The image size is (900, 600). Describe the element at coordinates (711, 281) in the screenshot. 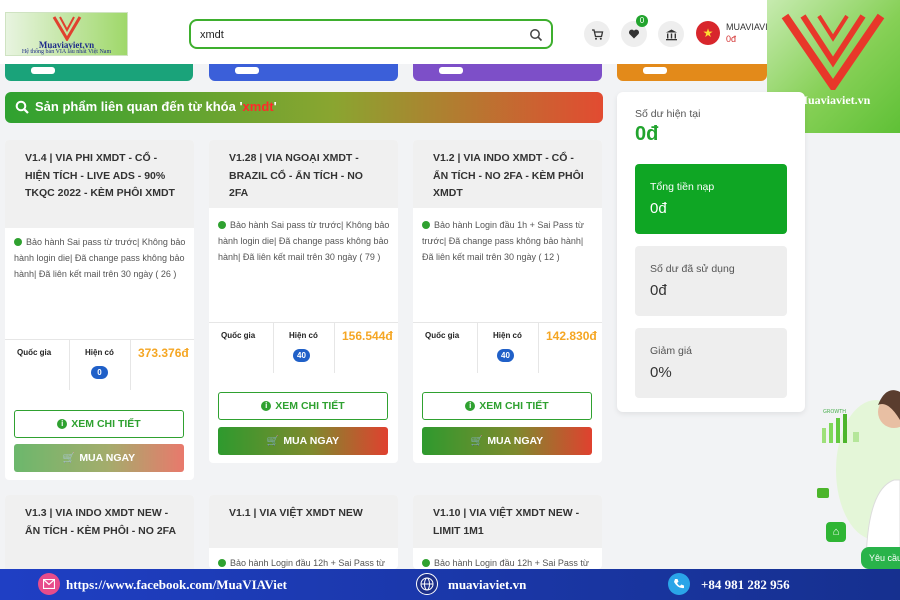

I see `used-balance-box: Số dư đã sử dụng 0đ` at that location.